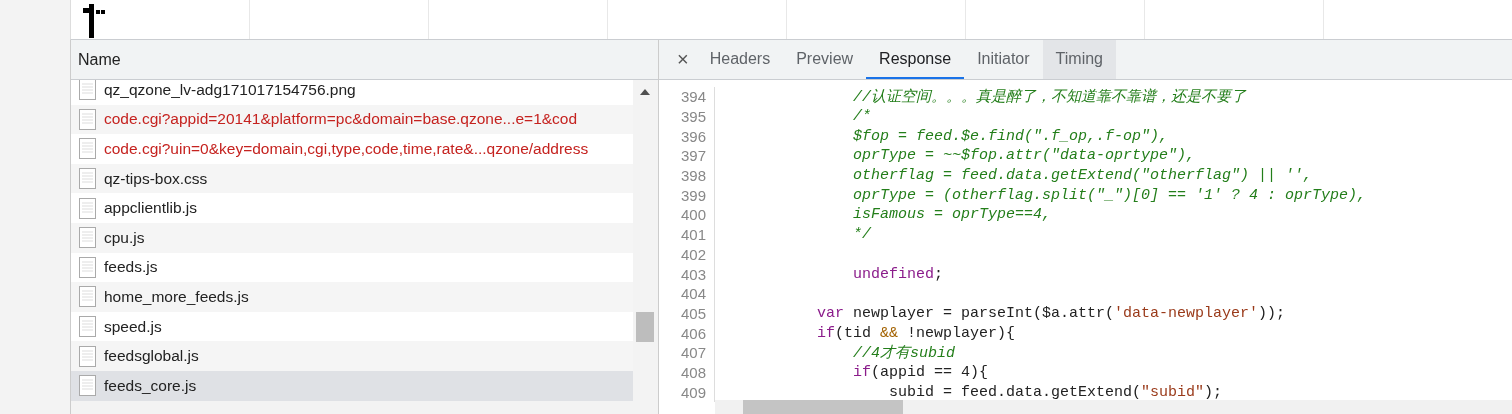 The image size is (1512, 414). Describe the element at coordinates (952, 215) in the screenshot. I see `code-line: isFamous = oprType==4,` at that location.